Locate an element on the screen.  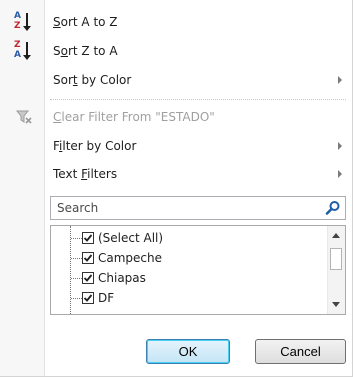
list-item: Campeche is located at coordinates (186, 259).